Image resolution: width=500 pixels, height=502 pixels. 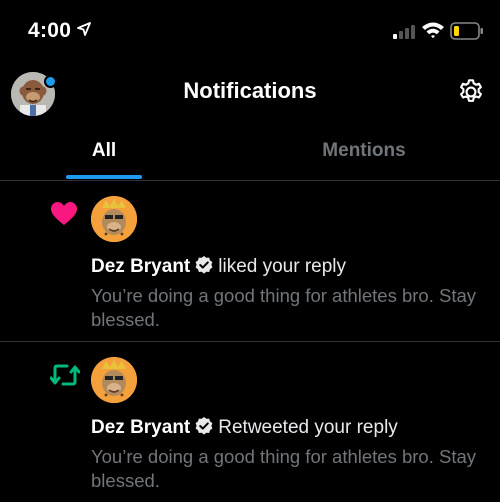 What do you see at coordinates (104, 177) in the screenshot?
I see `active-tab-indicator` at bounding box center [104, 177].